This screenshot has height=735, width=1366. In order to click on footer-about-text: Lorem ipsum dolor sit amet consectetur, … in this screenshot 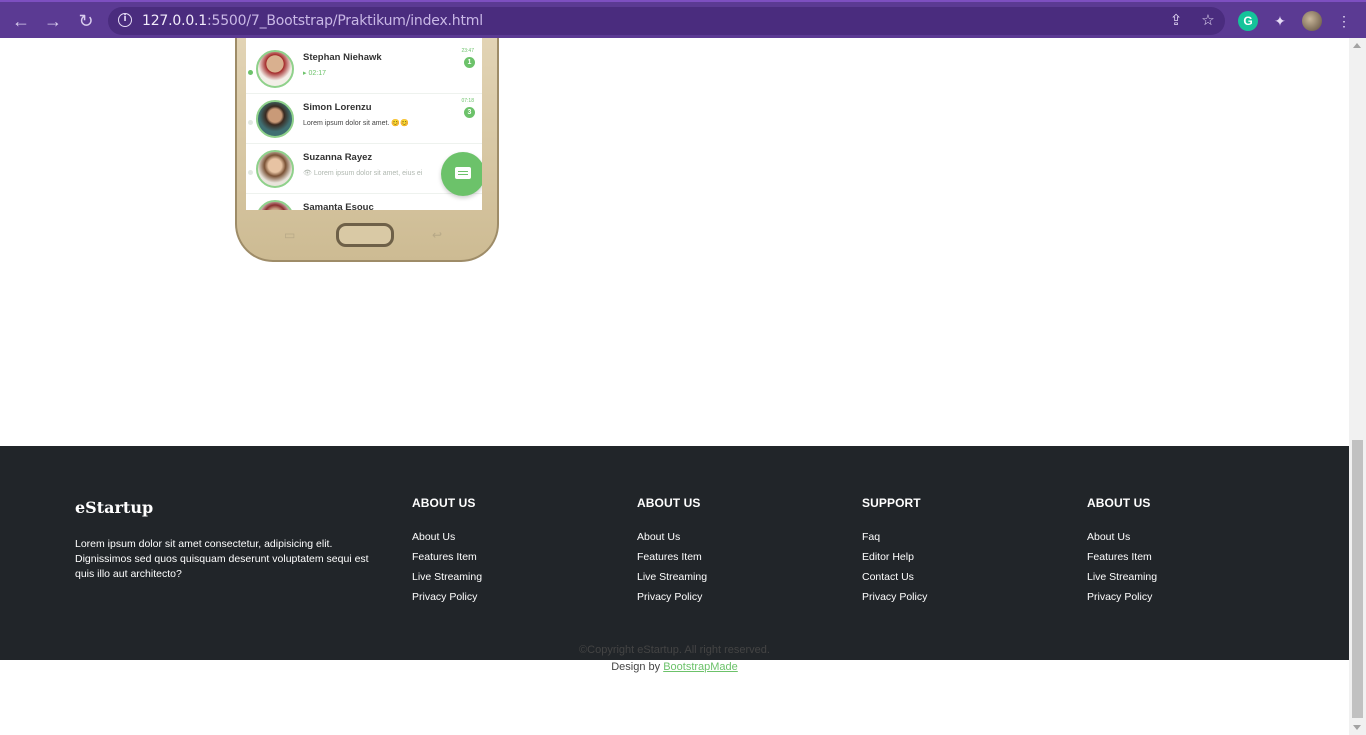, I will do `click(222, 559)`.